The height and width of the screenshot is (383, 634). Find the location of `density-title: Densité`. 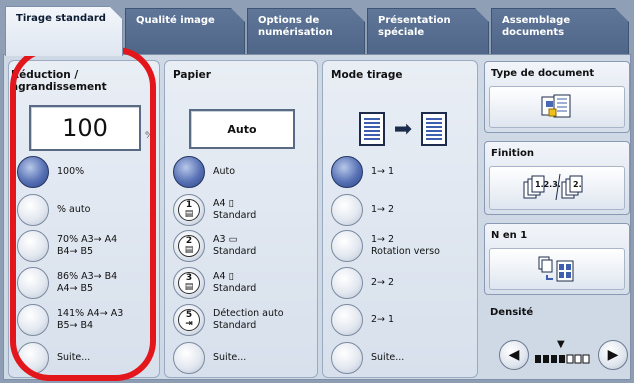

density-title: Densité is located at coordinates (512, 312).